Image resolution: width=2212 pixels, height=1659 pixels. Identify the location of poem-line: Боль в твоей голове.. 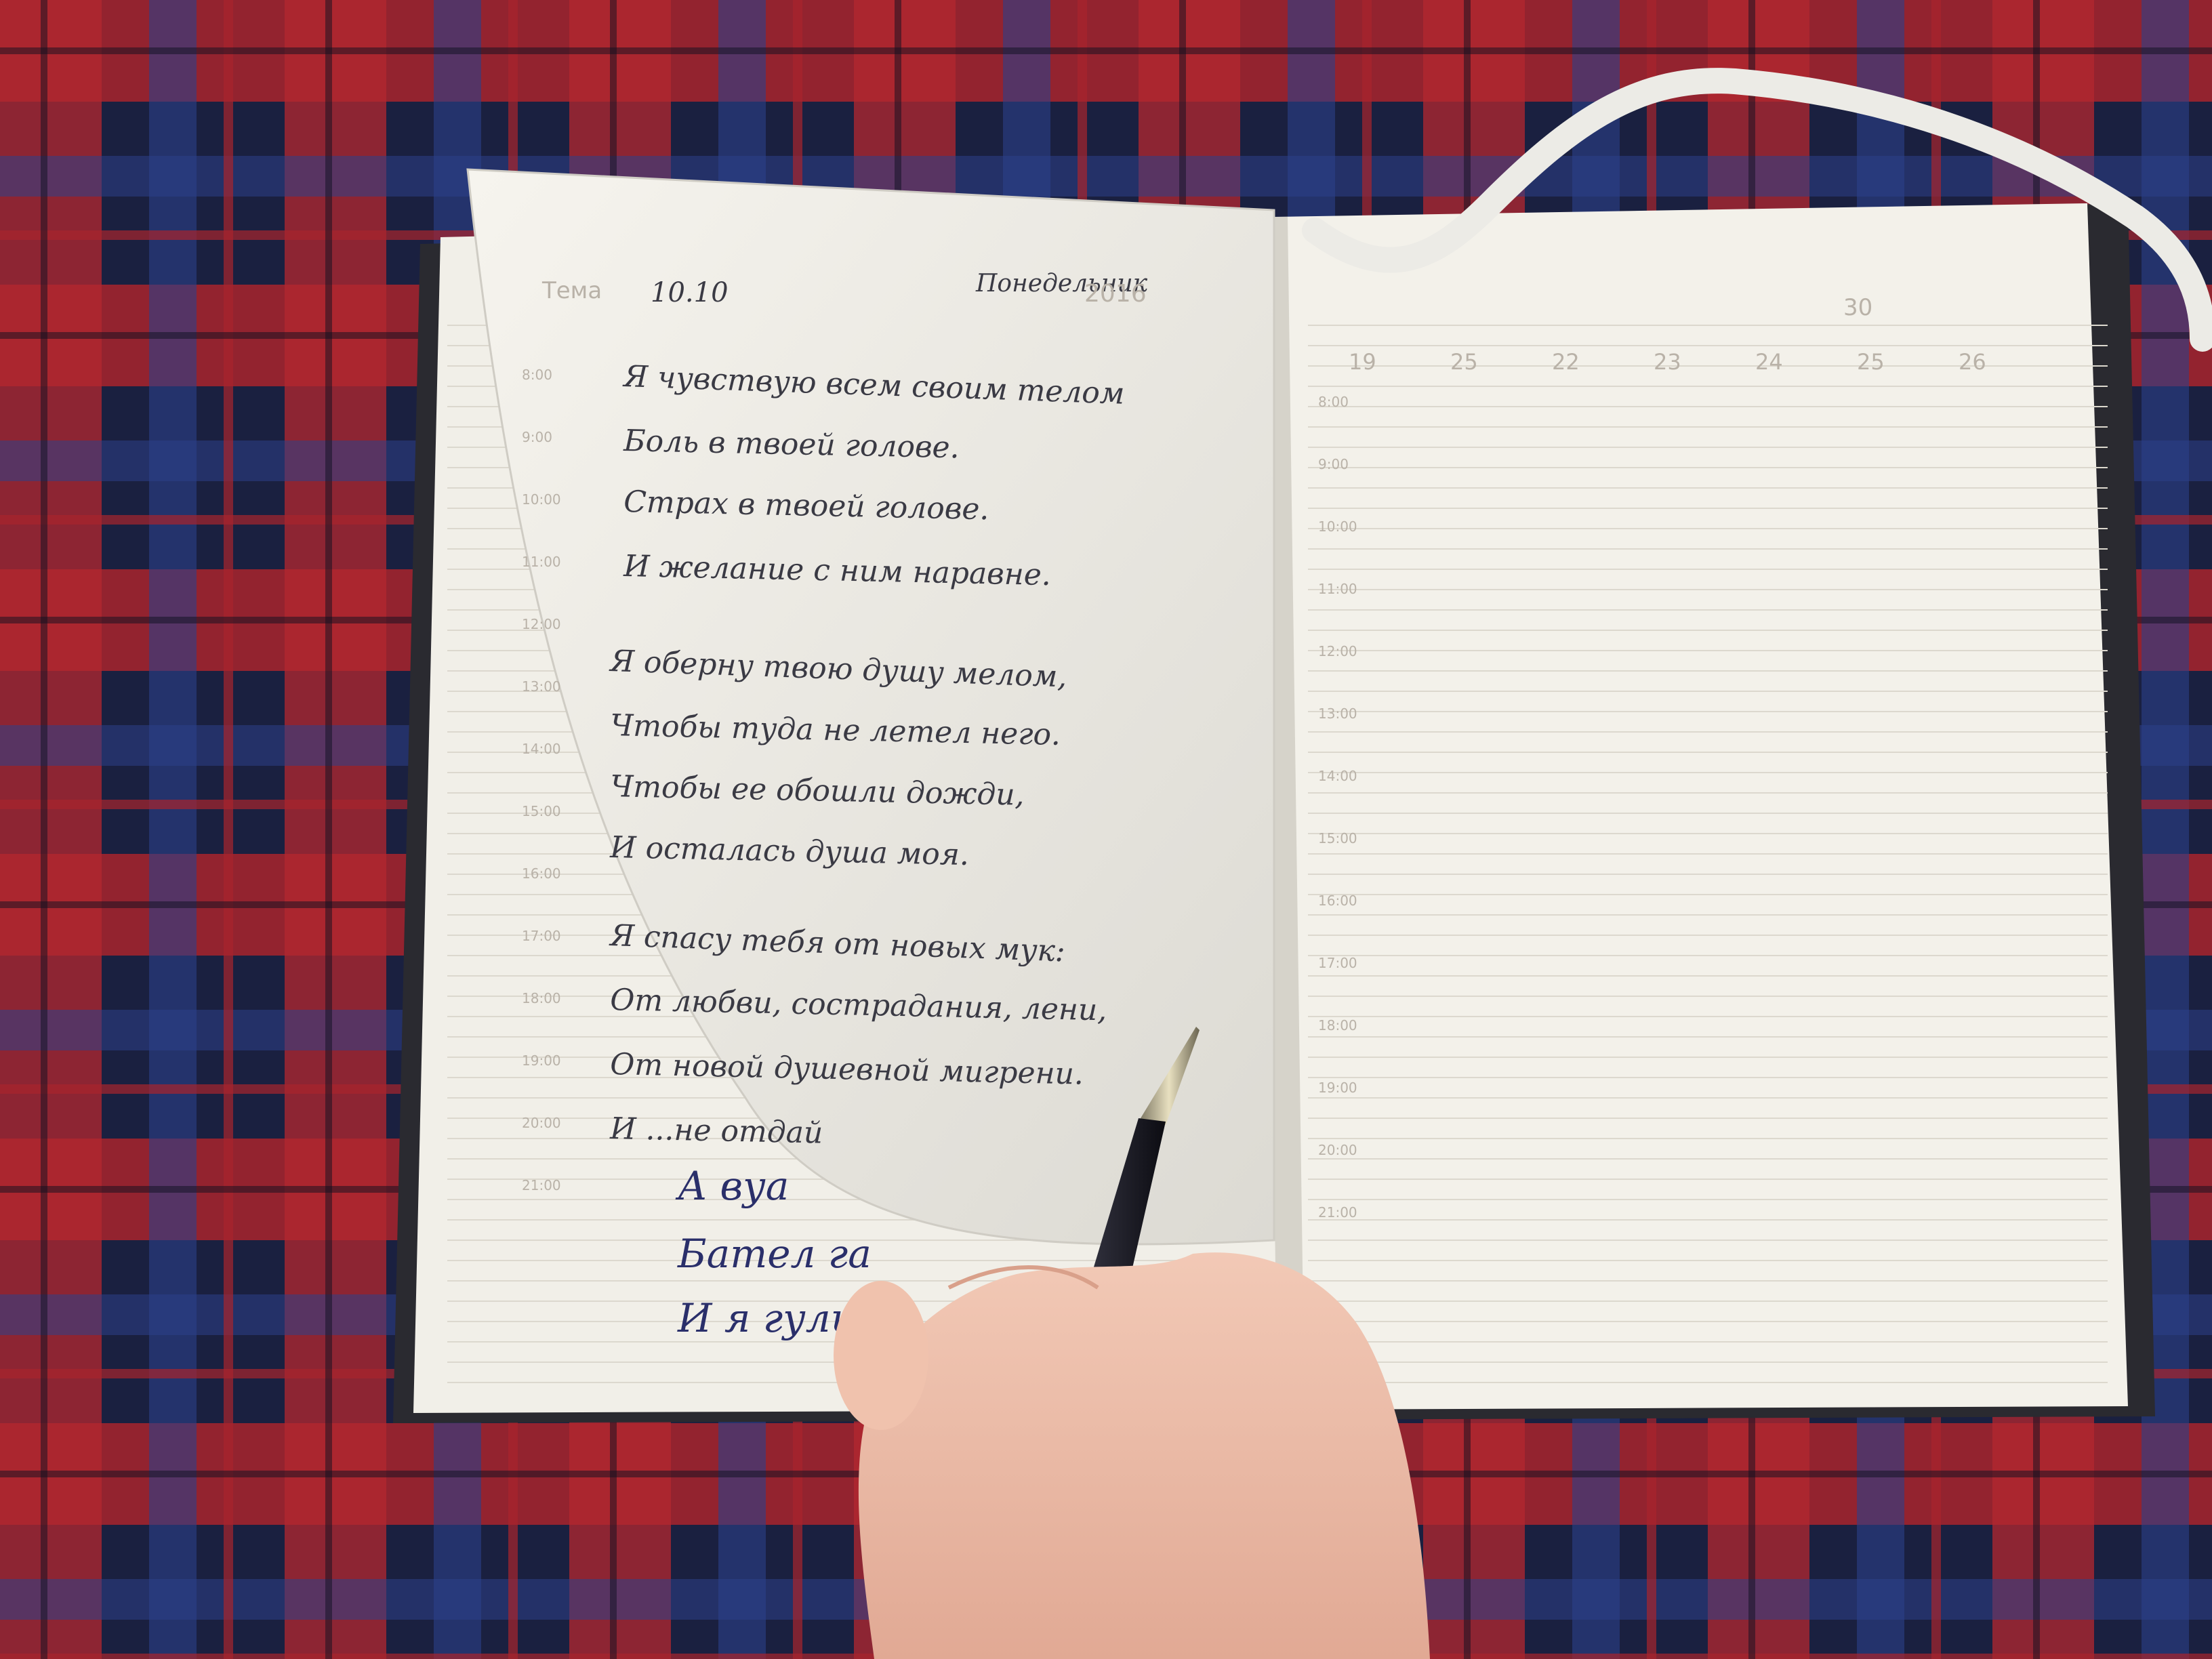
(791, 444).